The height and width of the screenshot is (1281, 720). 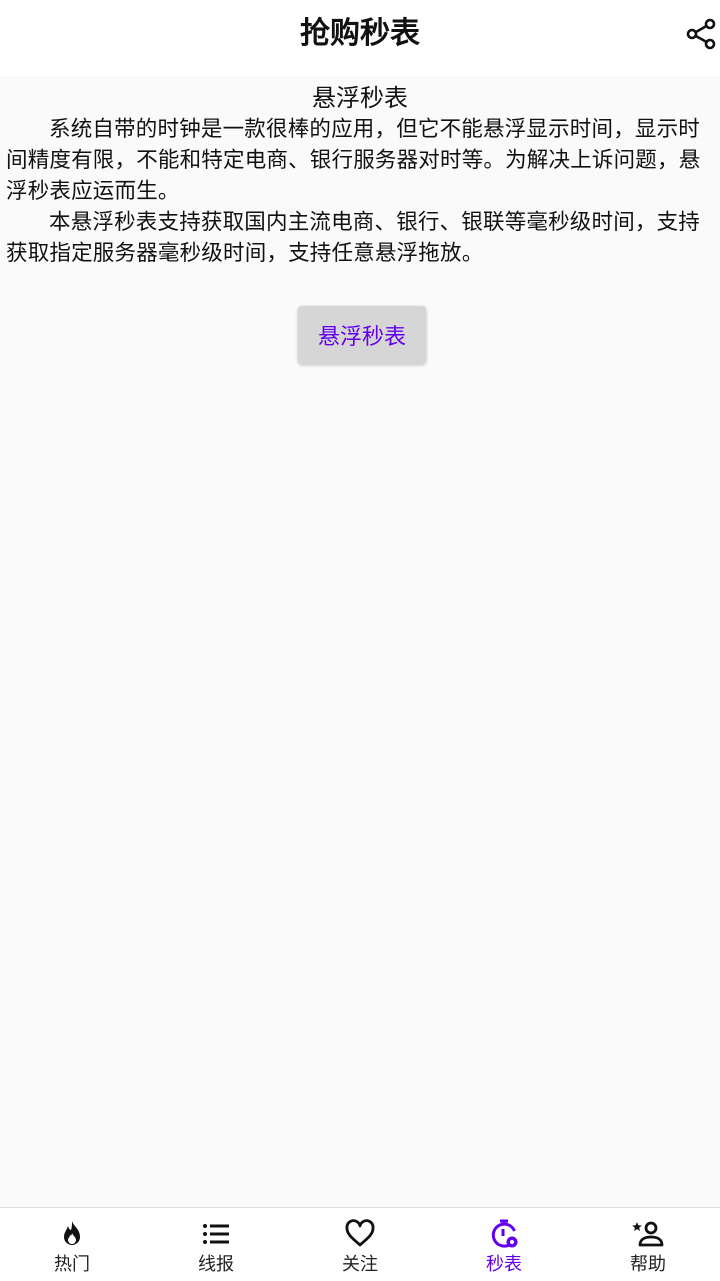 What do you see at coordinates (648, 1234) in the screenshot?
I see `person-star-icon` at bounding box center [648, 1234].